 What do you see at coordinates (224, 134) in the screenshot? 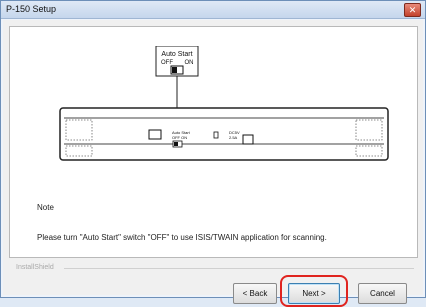
I see `scanner-body` at bounding box center [224, 134].